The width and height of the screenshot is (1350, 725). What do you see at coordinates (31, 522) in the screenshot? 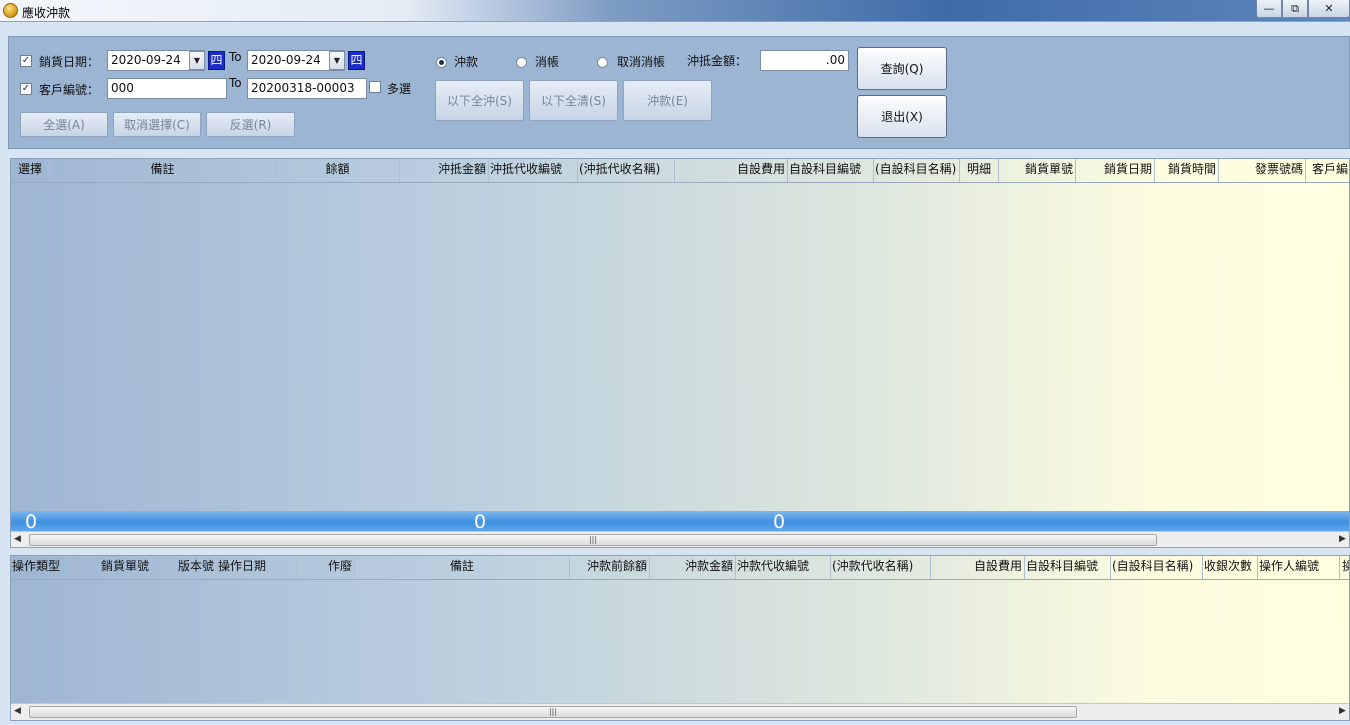
I see `balance-total: 0` at bounding box center [31, 522].